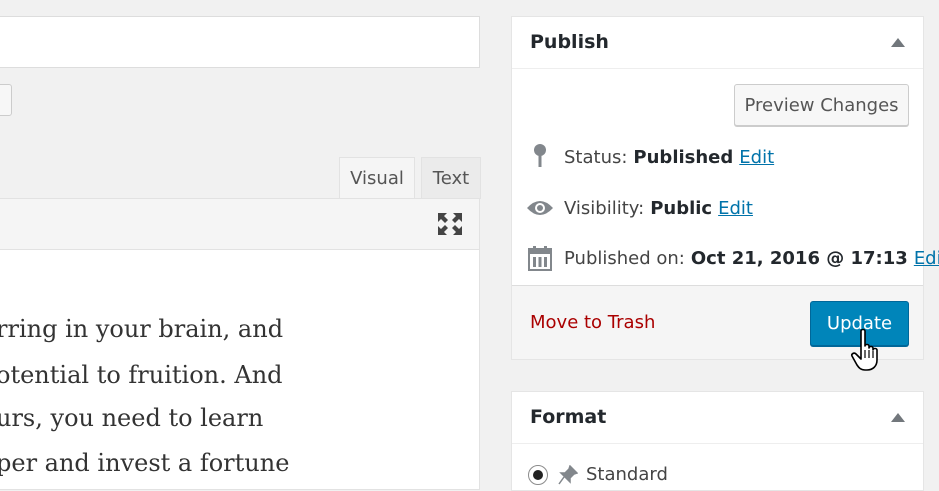 This screenshot has height=491, width=939. I want to click on tab-text: Text, so click(451, 178).